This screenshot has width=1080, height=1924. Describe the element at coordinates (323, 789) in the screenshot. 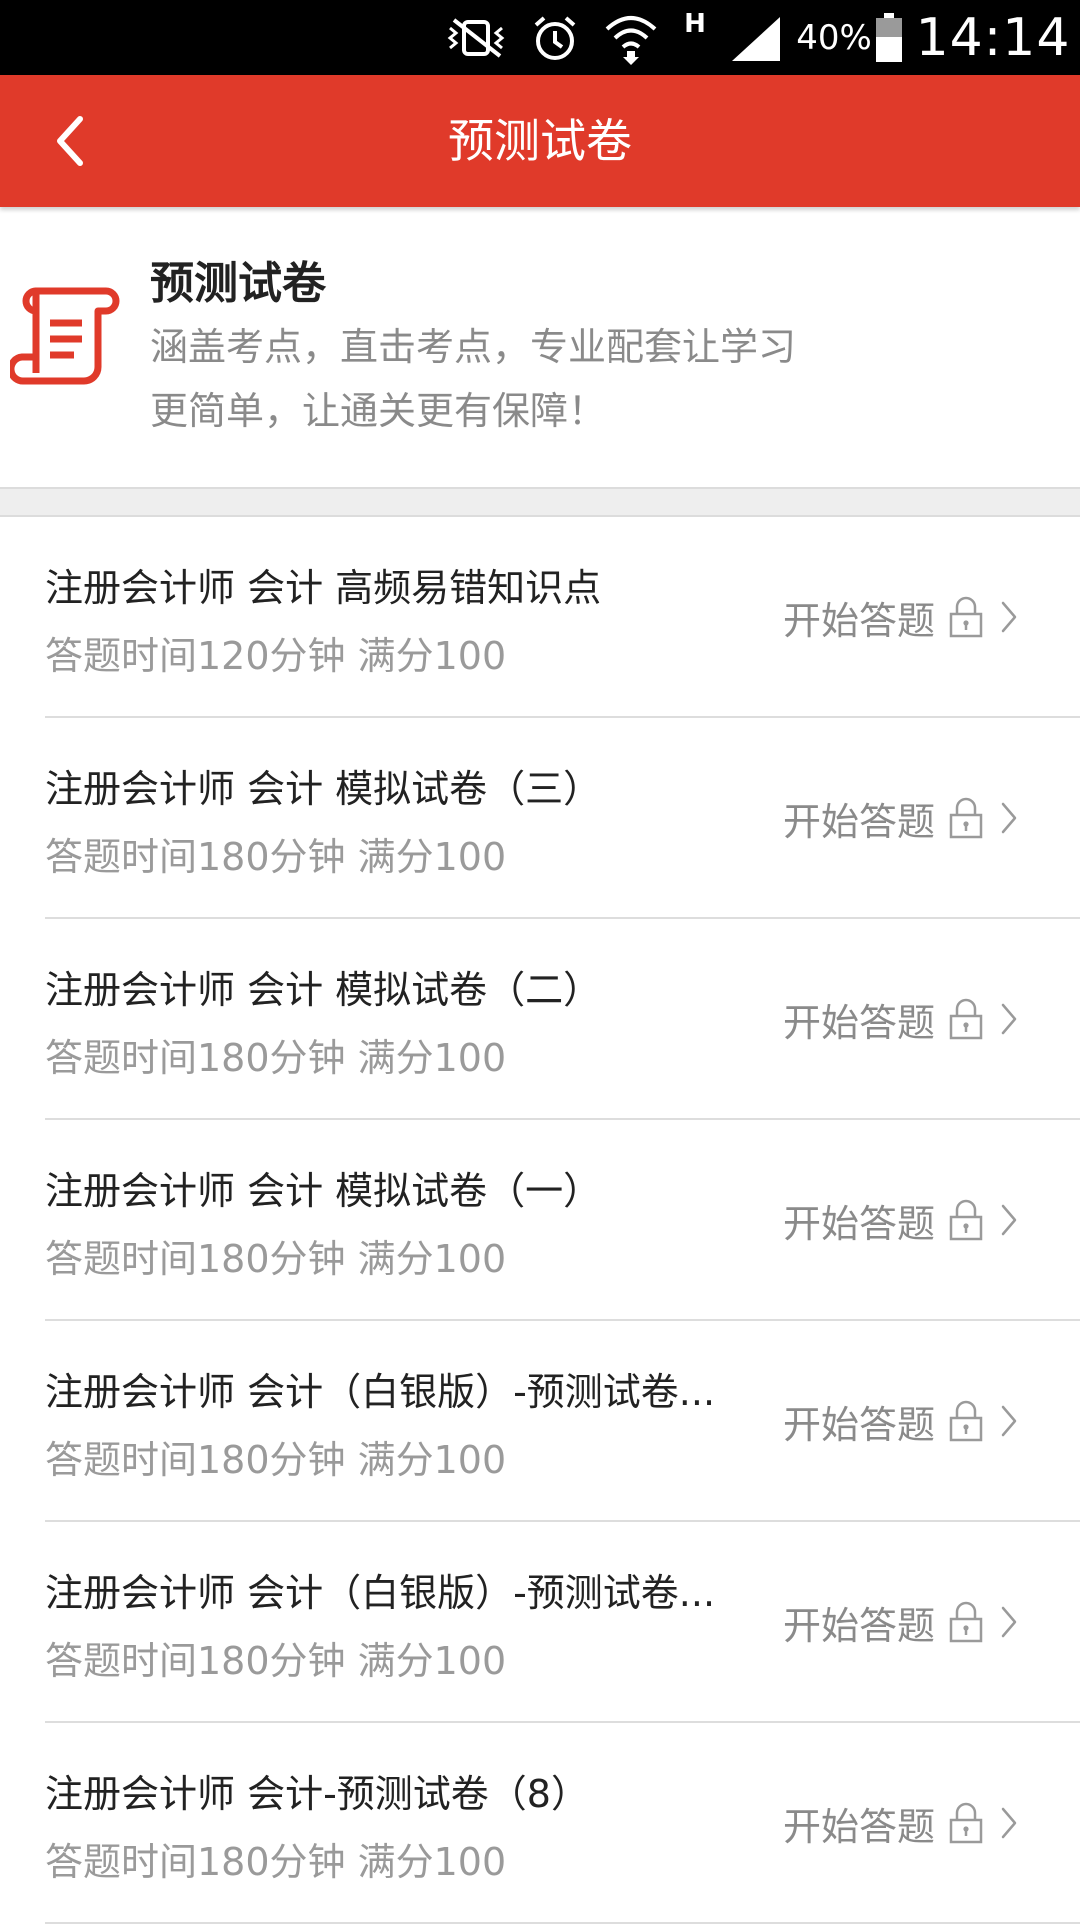

I see `exam-title: 注册会计师 会计 模拟试卷（三）` at that location.